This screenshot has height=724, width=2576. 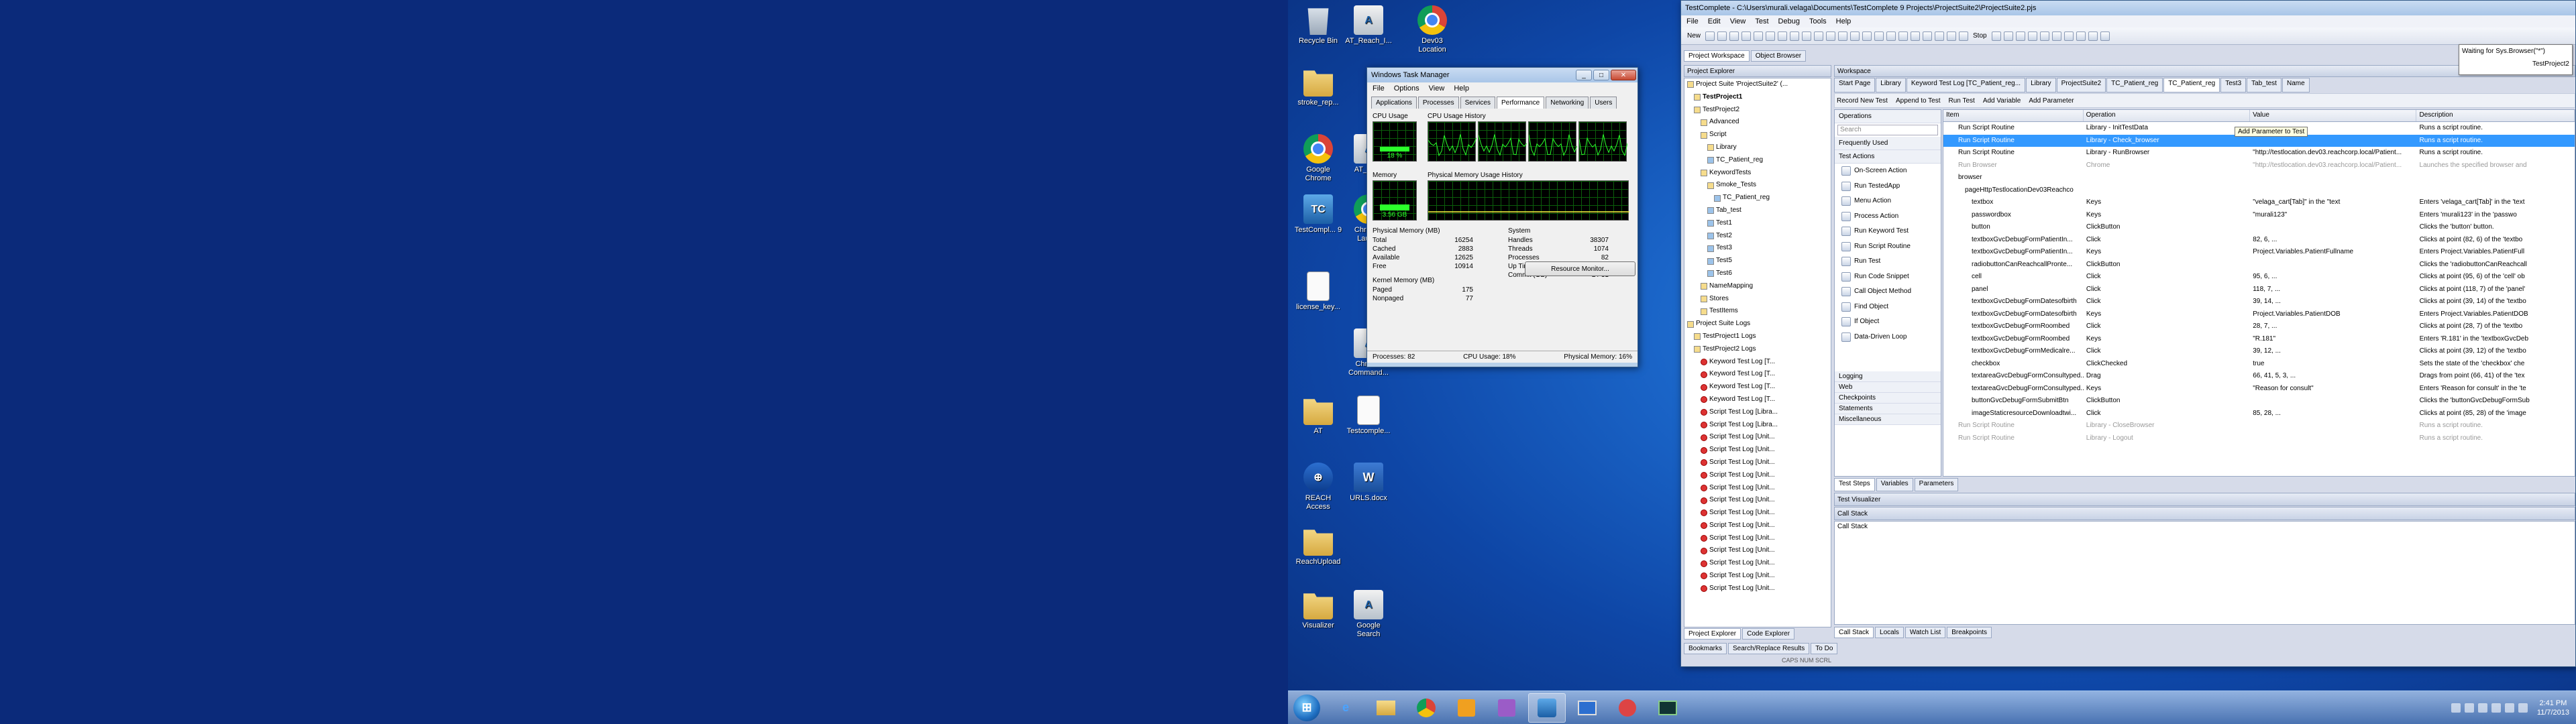 What do you see at coordinates (1888, 217) in the screenshot?
I see `operation-item: Process Action` at bounding box center [1888, 217].